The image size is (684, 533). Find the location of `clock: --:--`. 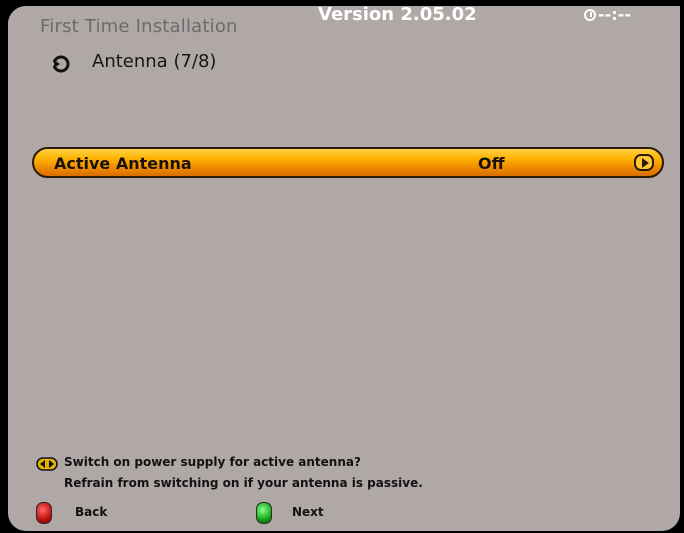

clock: --:-- is located at coordinates (607, 14).